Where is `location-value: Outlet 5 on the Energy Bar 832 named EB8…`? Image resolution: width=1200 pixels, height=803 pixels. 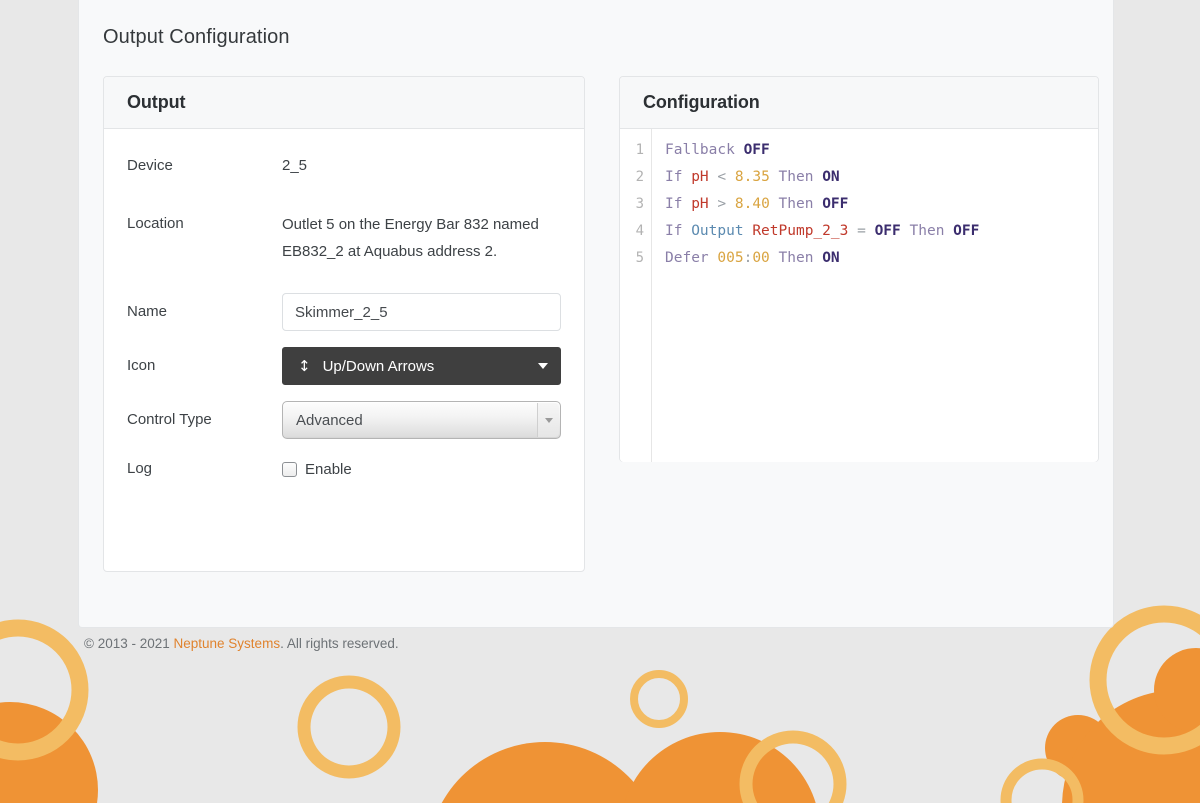
location-value: Outlet 5 on the Energy Bar 832 named EB8… is located at coordinates (410, 238).